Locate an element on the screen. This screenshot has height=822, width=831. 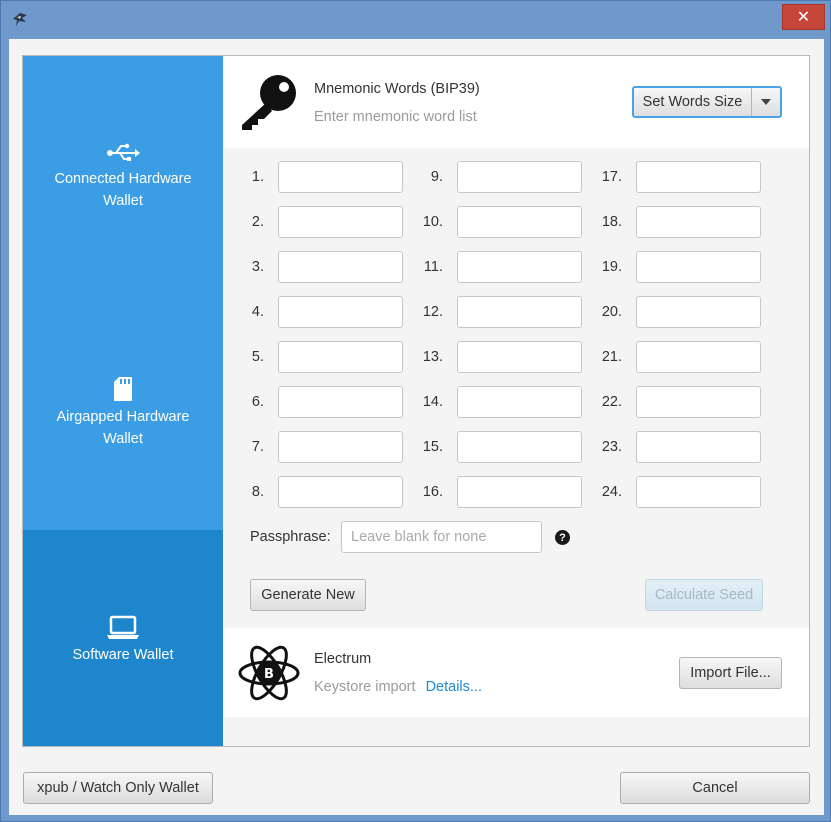
word-number: 24. is located at coordinates (611, 492).